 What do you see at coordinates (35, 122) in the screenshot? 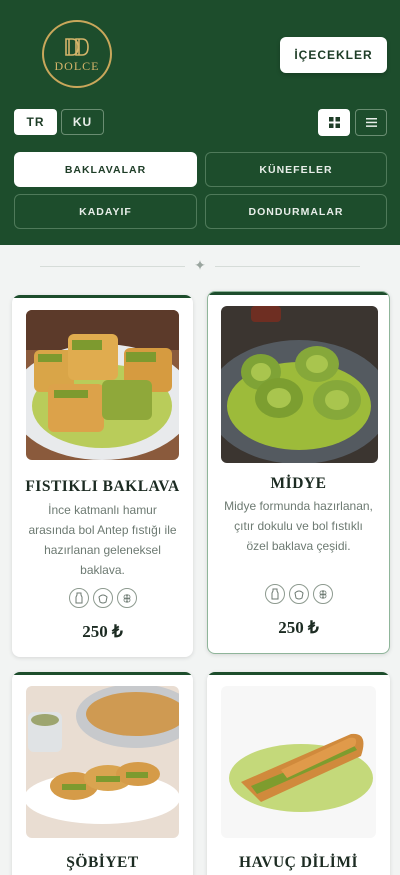
I see `language-tr-button: TR` at bounding box center [35, 122].